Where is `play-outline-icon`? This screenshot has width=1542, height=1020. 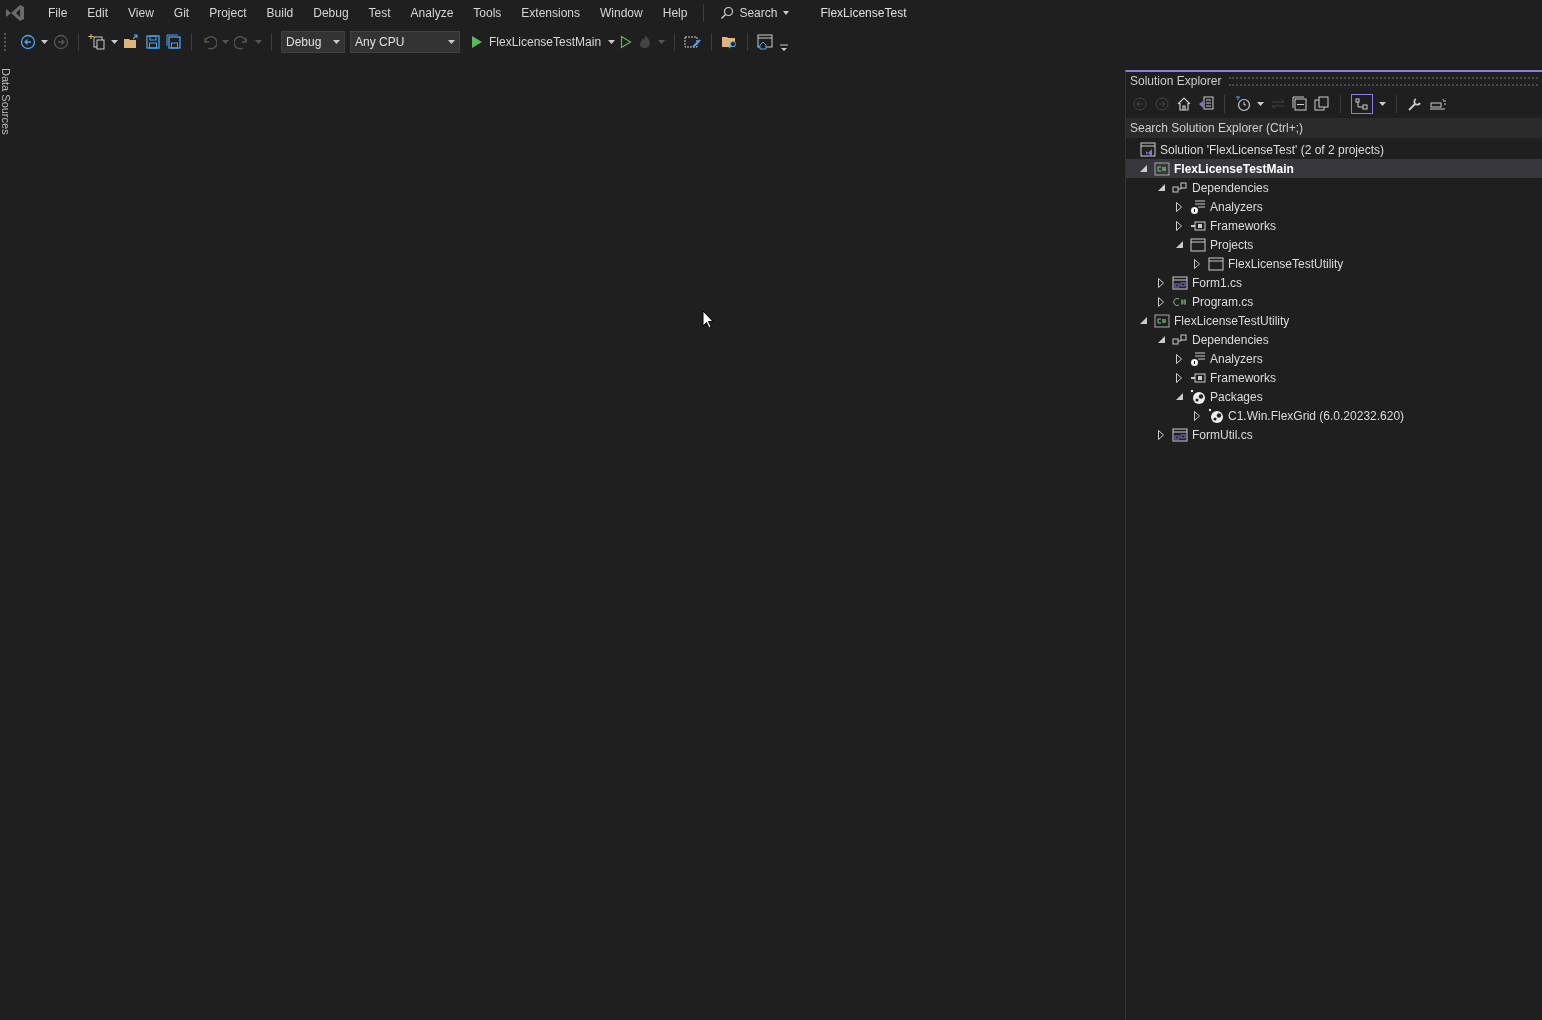 play-outline-icon is located at coordinates (626, 42).